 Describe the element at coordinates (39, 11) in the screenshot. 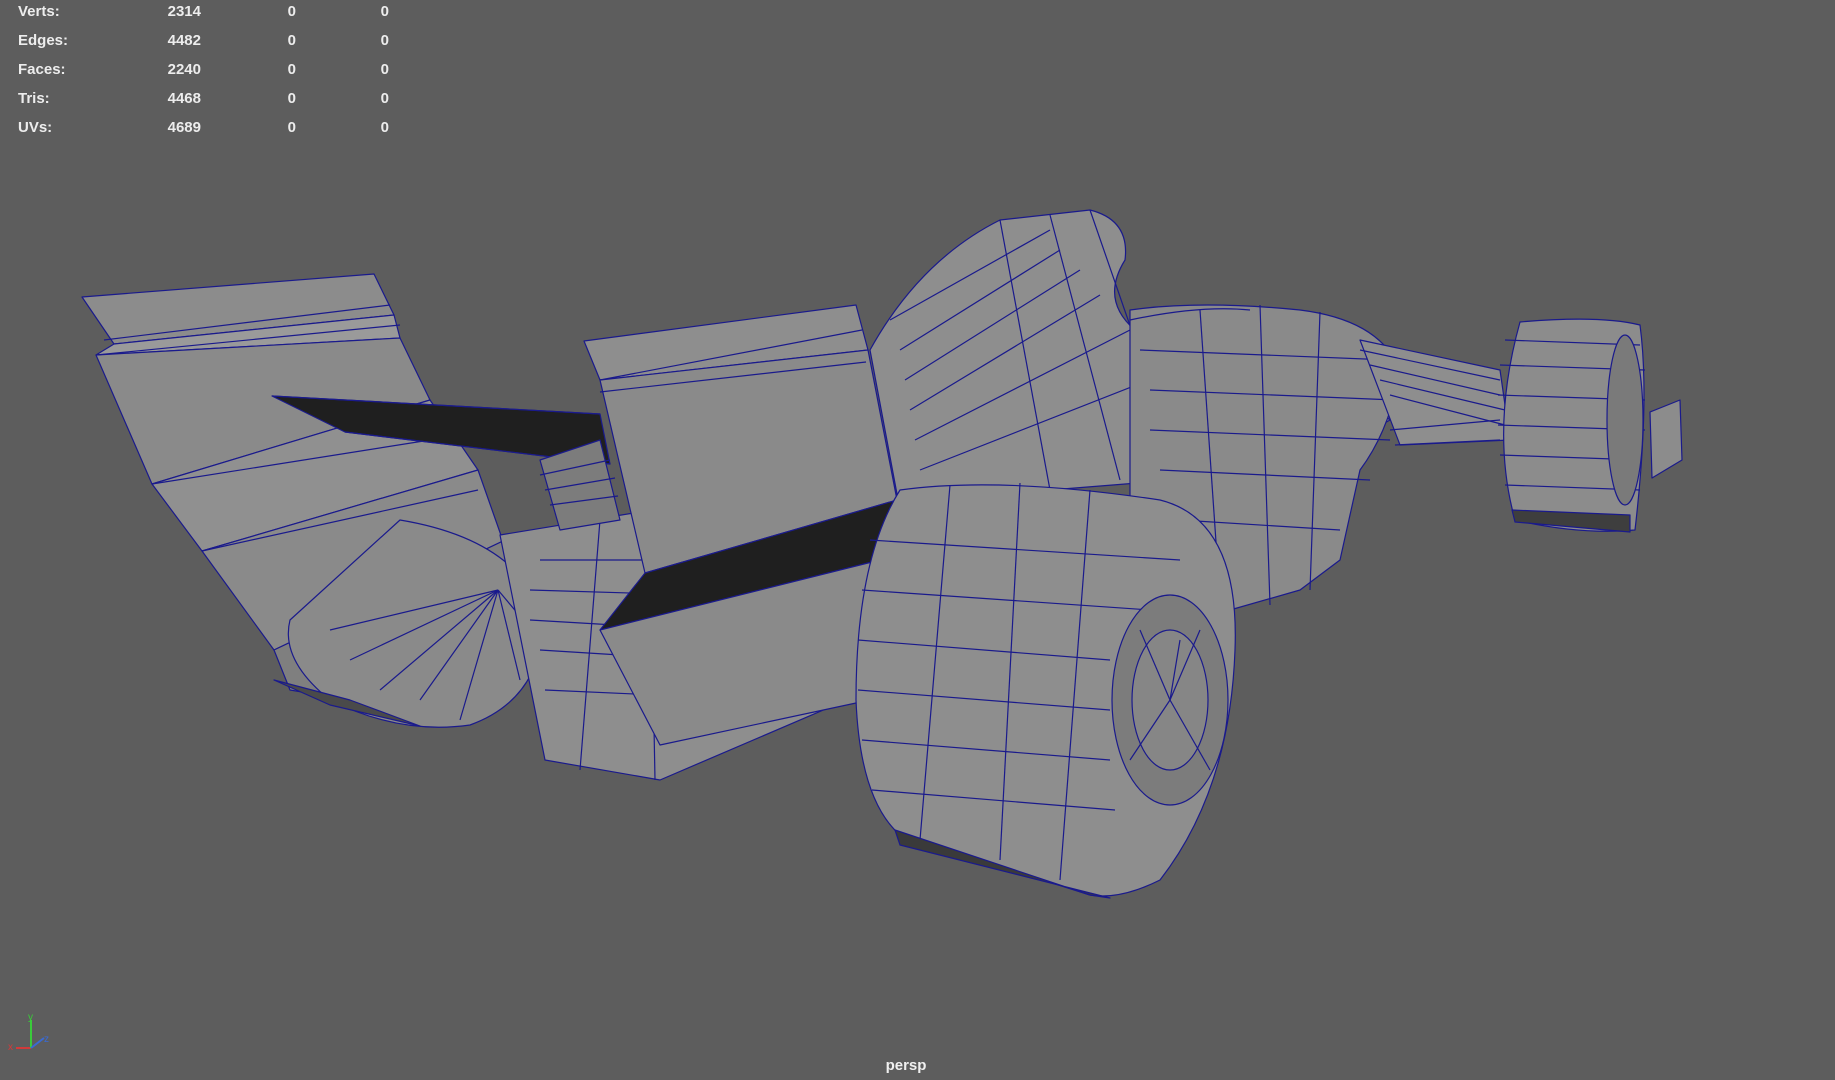

I see `hud-label: Verts:` at that location.